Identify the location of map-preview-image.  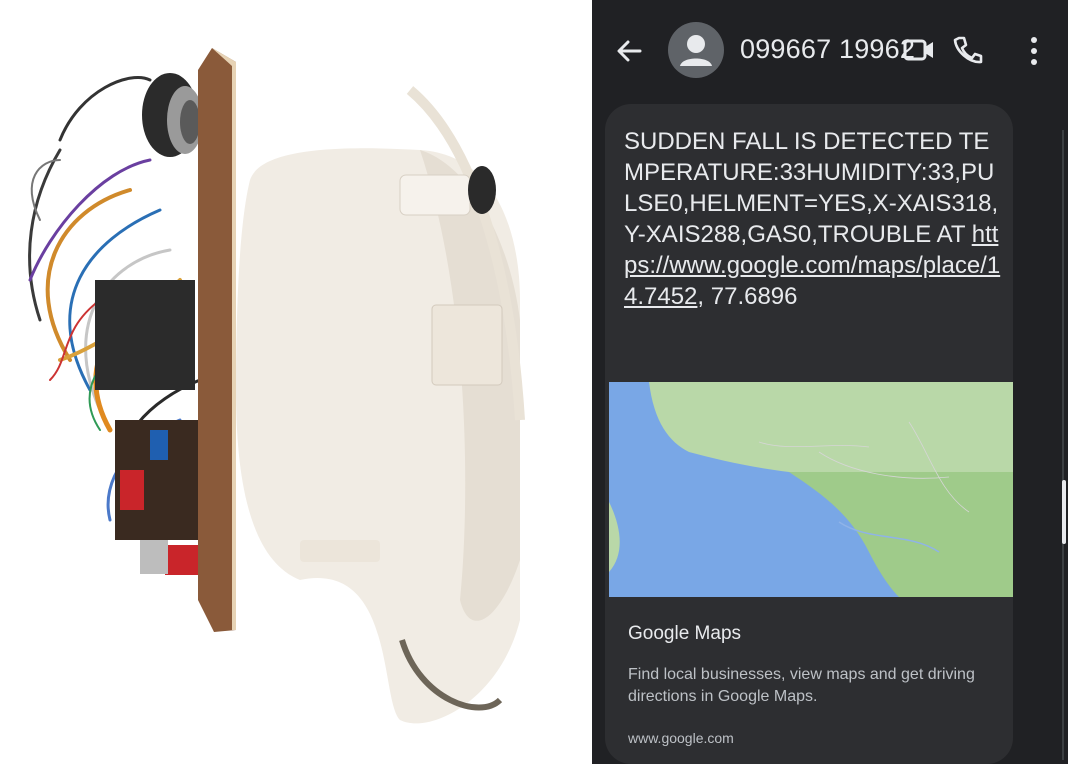
(811, 489).